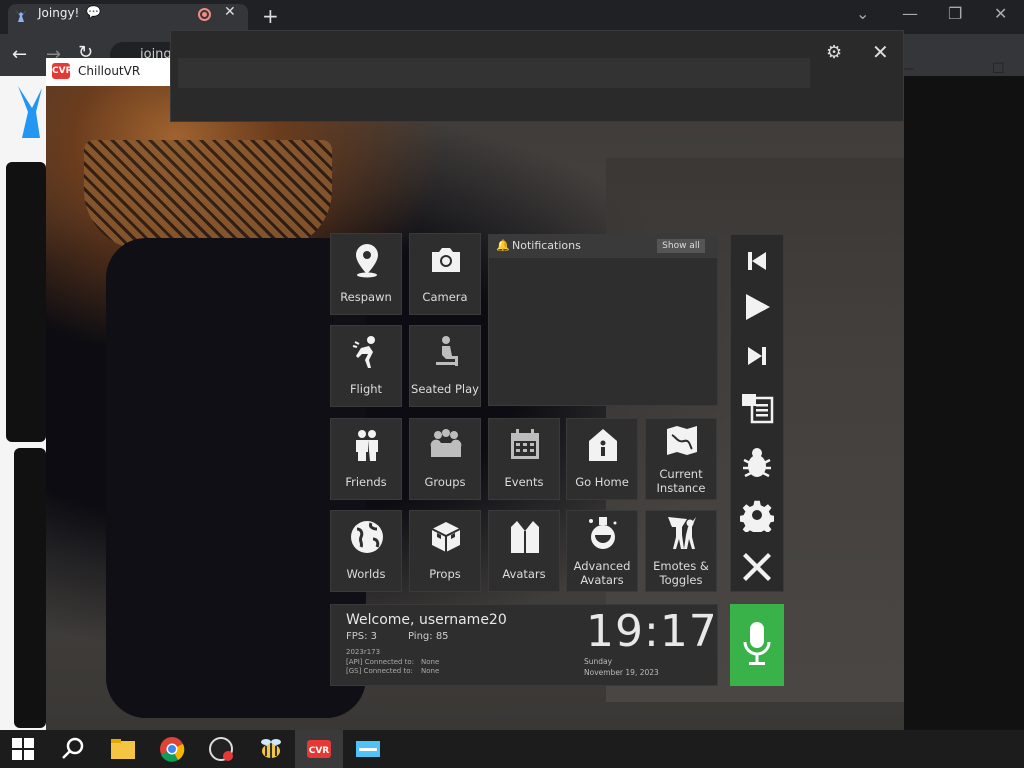 The height and width of the screenshot is (768, 1024). Describe the element at coordinates (363, 352) in the screenshot. I see `flight-icon` at that location.